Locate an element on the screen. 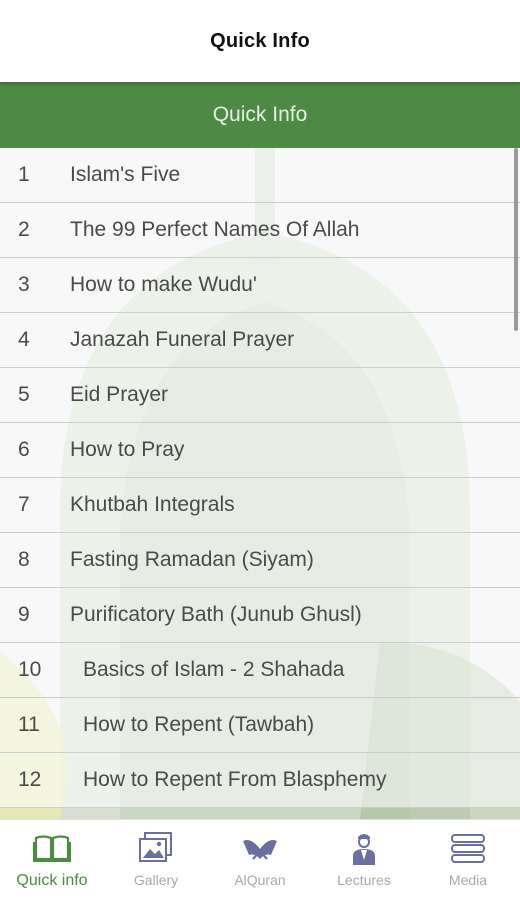 Image resolution: width=520 pixels, height=901 pixels. list-item: 11 How to Repent (Tawbah) is located at coordinates (260, 725).